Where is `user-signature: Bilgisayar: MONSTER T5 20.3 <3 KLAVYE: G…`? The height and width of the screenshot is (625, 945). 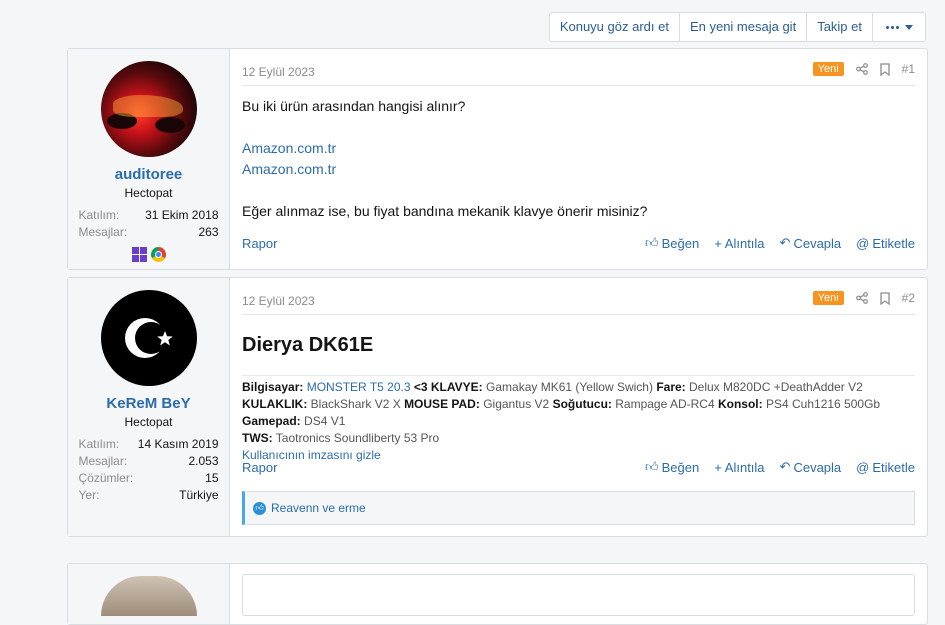 user-signature: Bilgisayar: MONSTER T5 20.3 <3 KLAVYE: G… is located at coordinates (578, 419).